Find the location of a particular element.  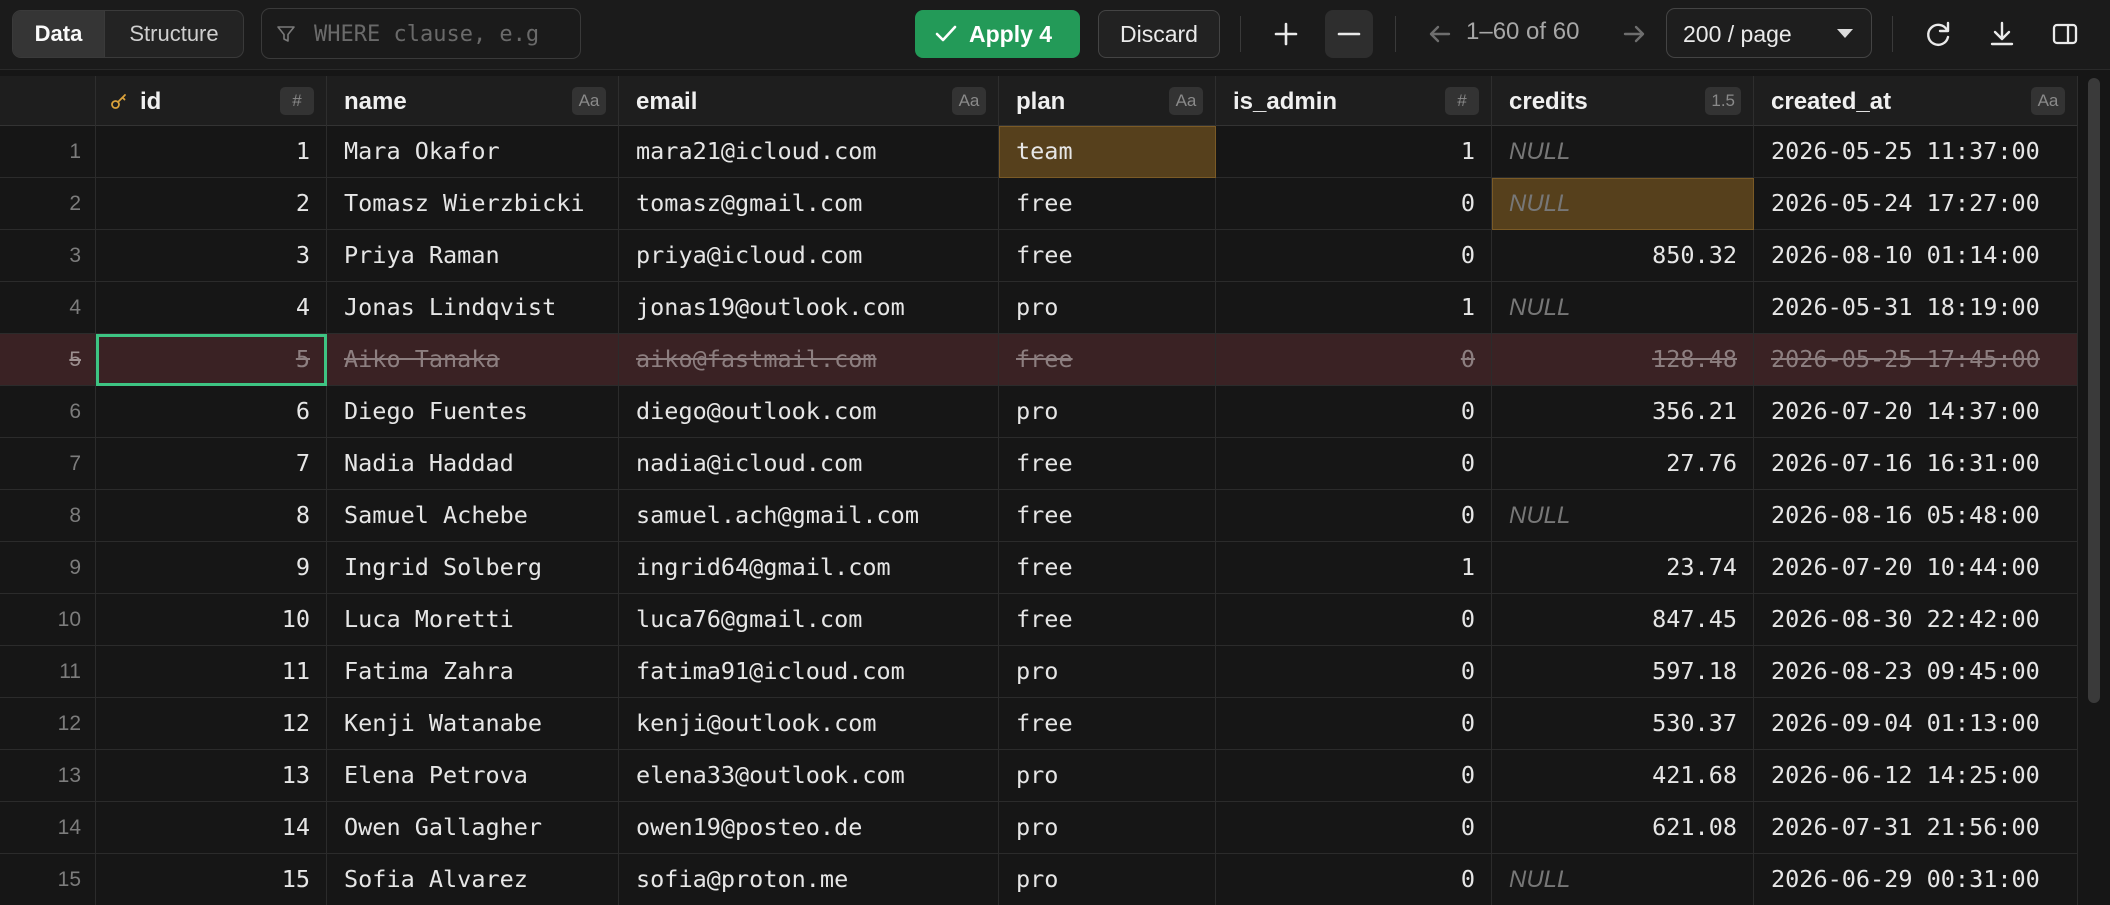

column-header-email: email Aa is located at coordinates (809, 101).